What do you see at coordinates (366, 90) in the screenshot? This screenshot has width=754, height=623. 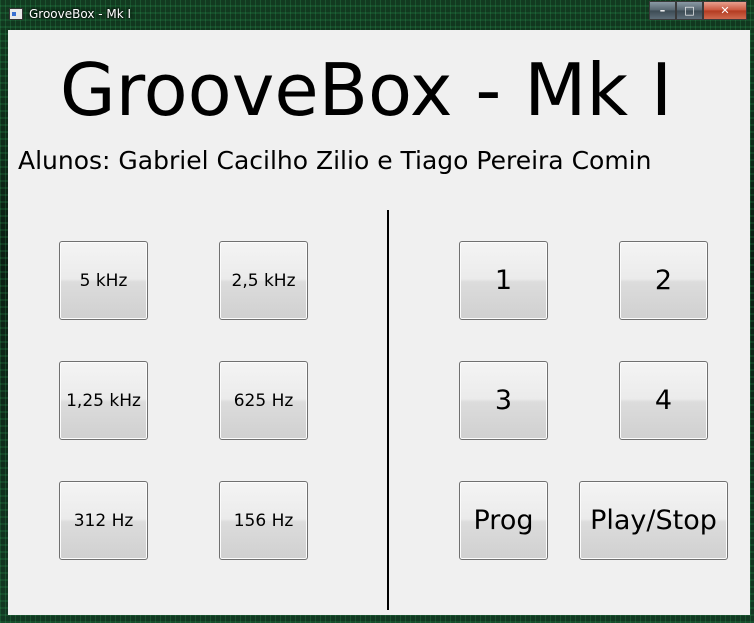 I see `app-heading: GrooveBox - Mk I` at bounding box center [366, 90].